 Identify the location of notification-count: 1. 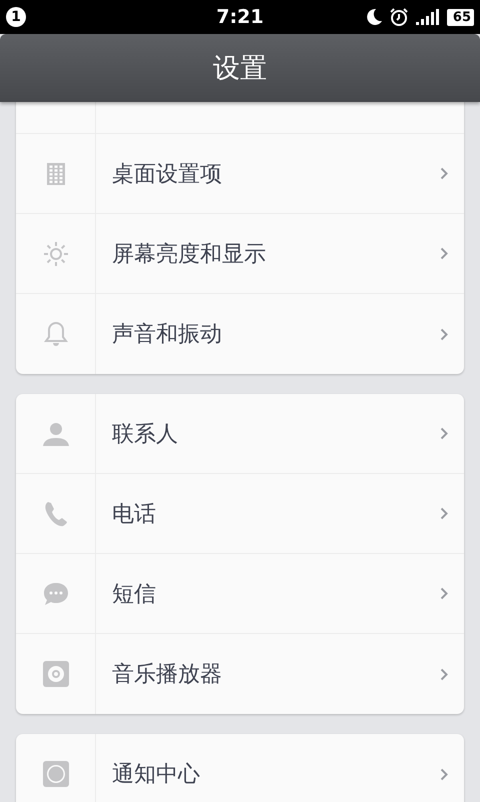
(16, 17).